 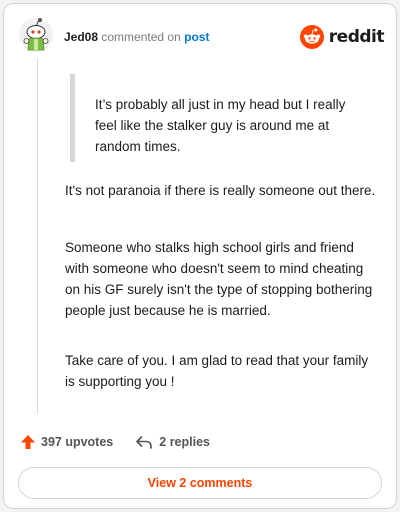 What do you see at coordinates (356, 37) in the screenshot?
I see `reddit-wordmark: reddit` at bounding box center [356, 37].